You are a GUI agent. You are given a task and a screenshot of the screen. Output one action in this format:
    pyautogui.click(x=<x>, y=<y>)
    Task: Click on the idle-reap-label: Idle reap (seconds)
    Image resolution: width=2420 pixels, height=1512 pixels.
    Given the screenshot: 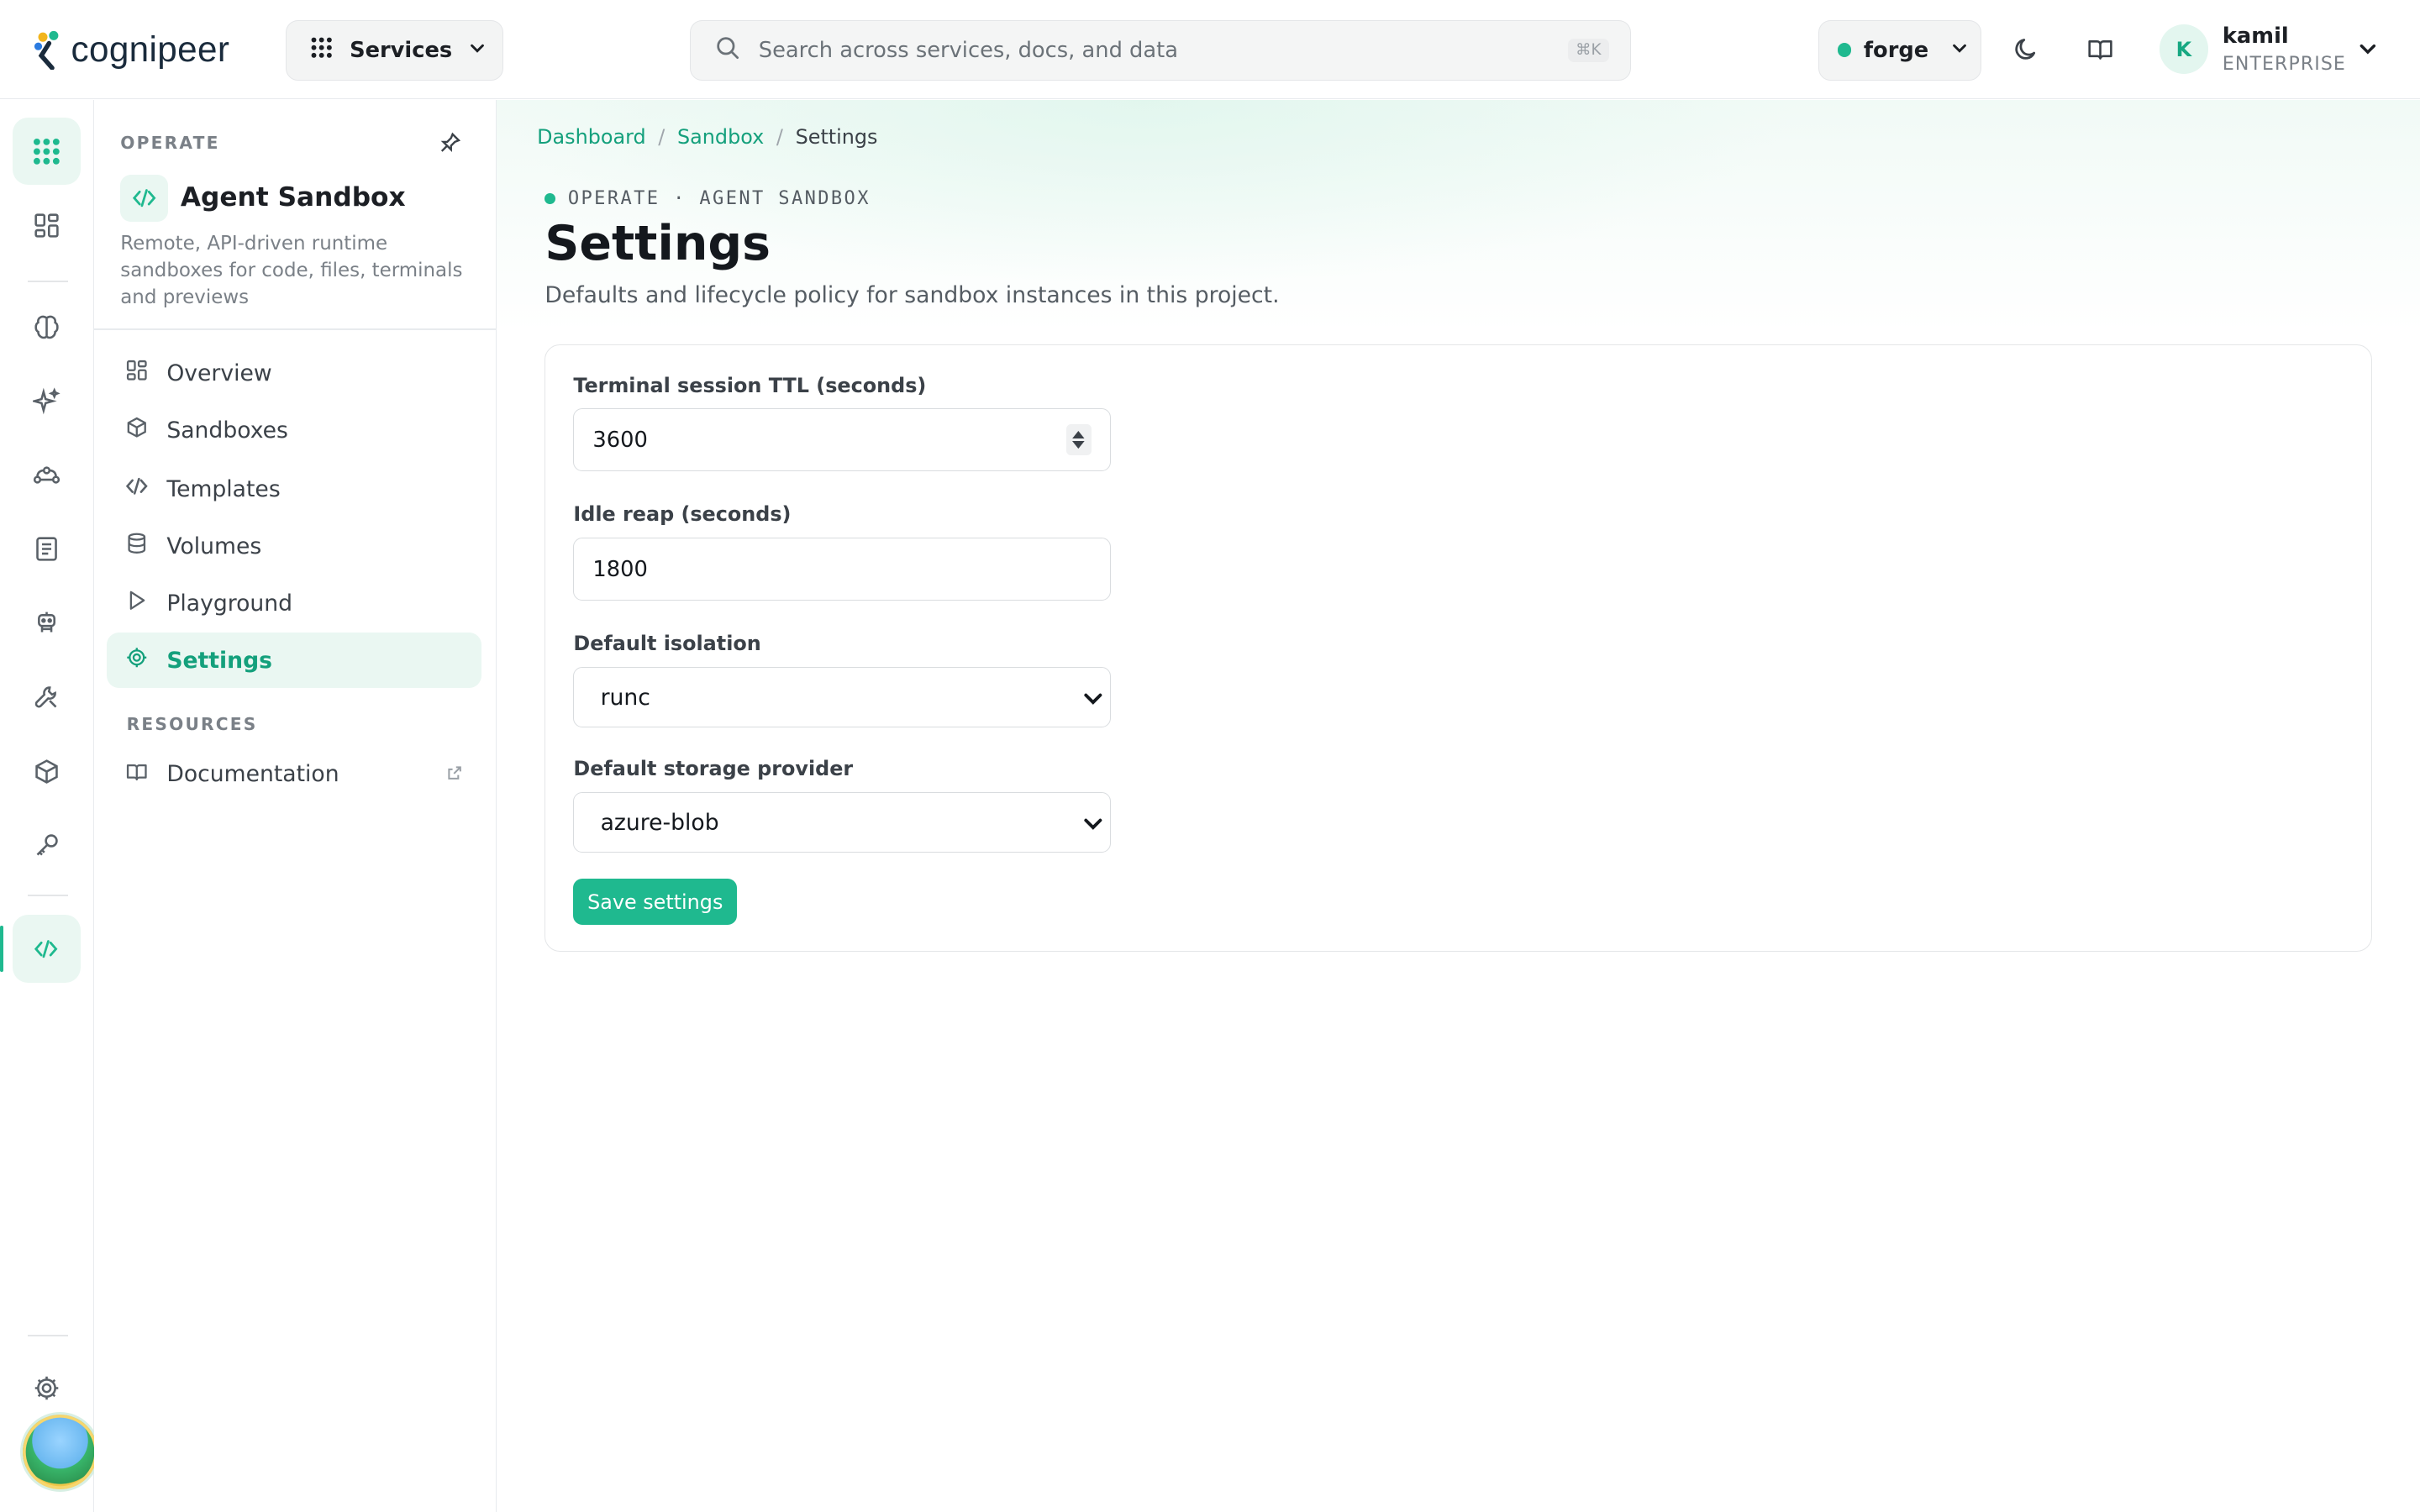 What is the action you would take?
    pyautogui.click(x=682, y=513)
    